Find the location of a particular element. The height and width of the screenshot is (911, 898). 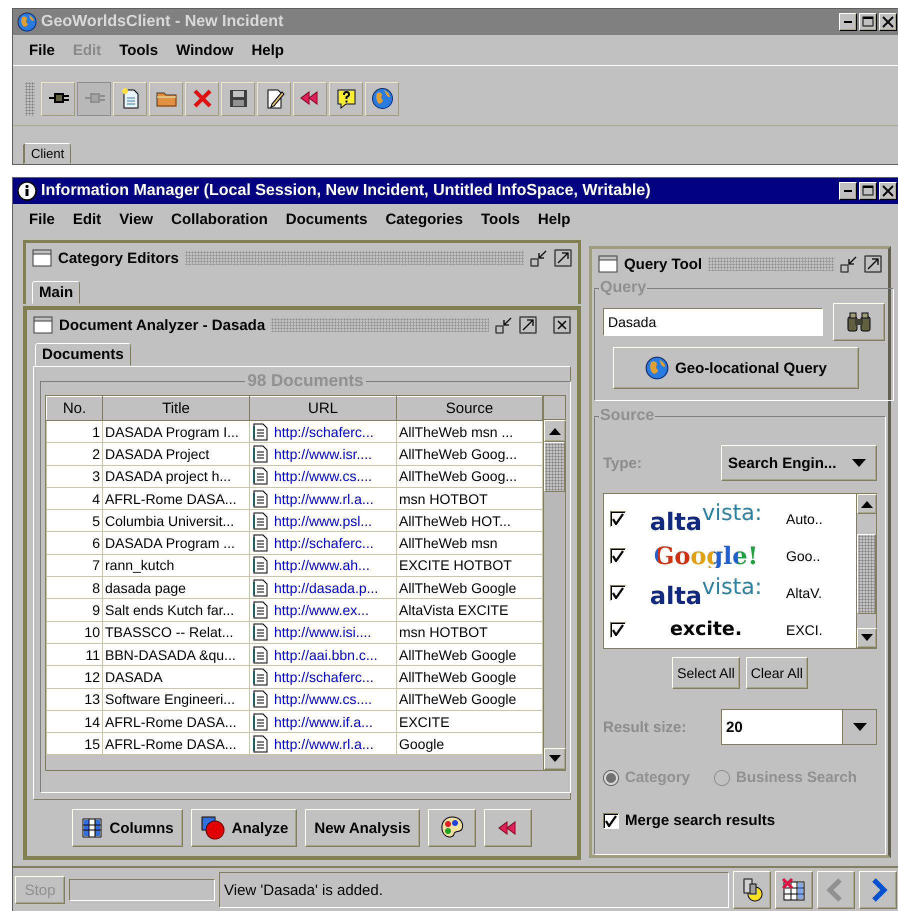

table-cell: 8 is located at coordinates (74, 587).